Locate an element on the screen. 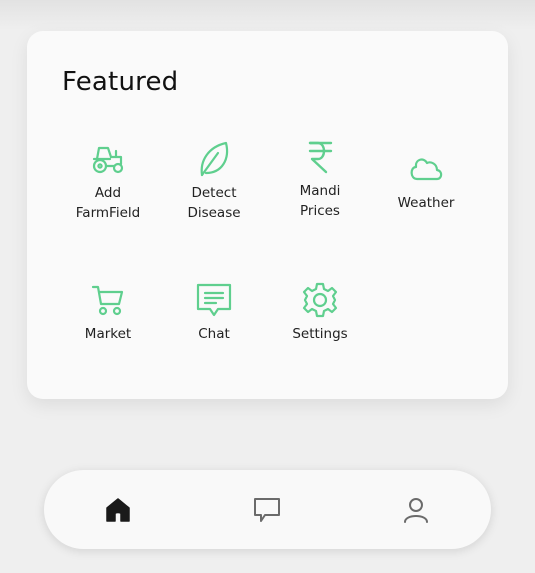 The height and width of the screenshot is (573, 535). cloud-icon is located at coordinates (426, 169).